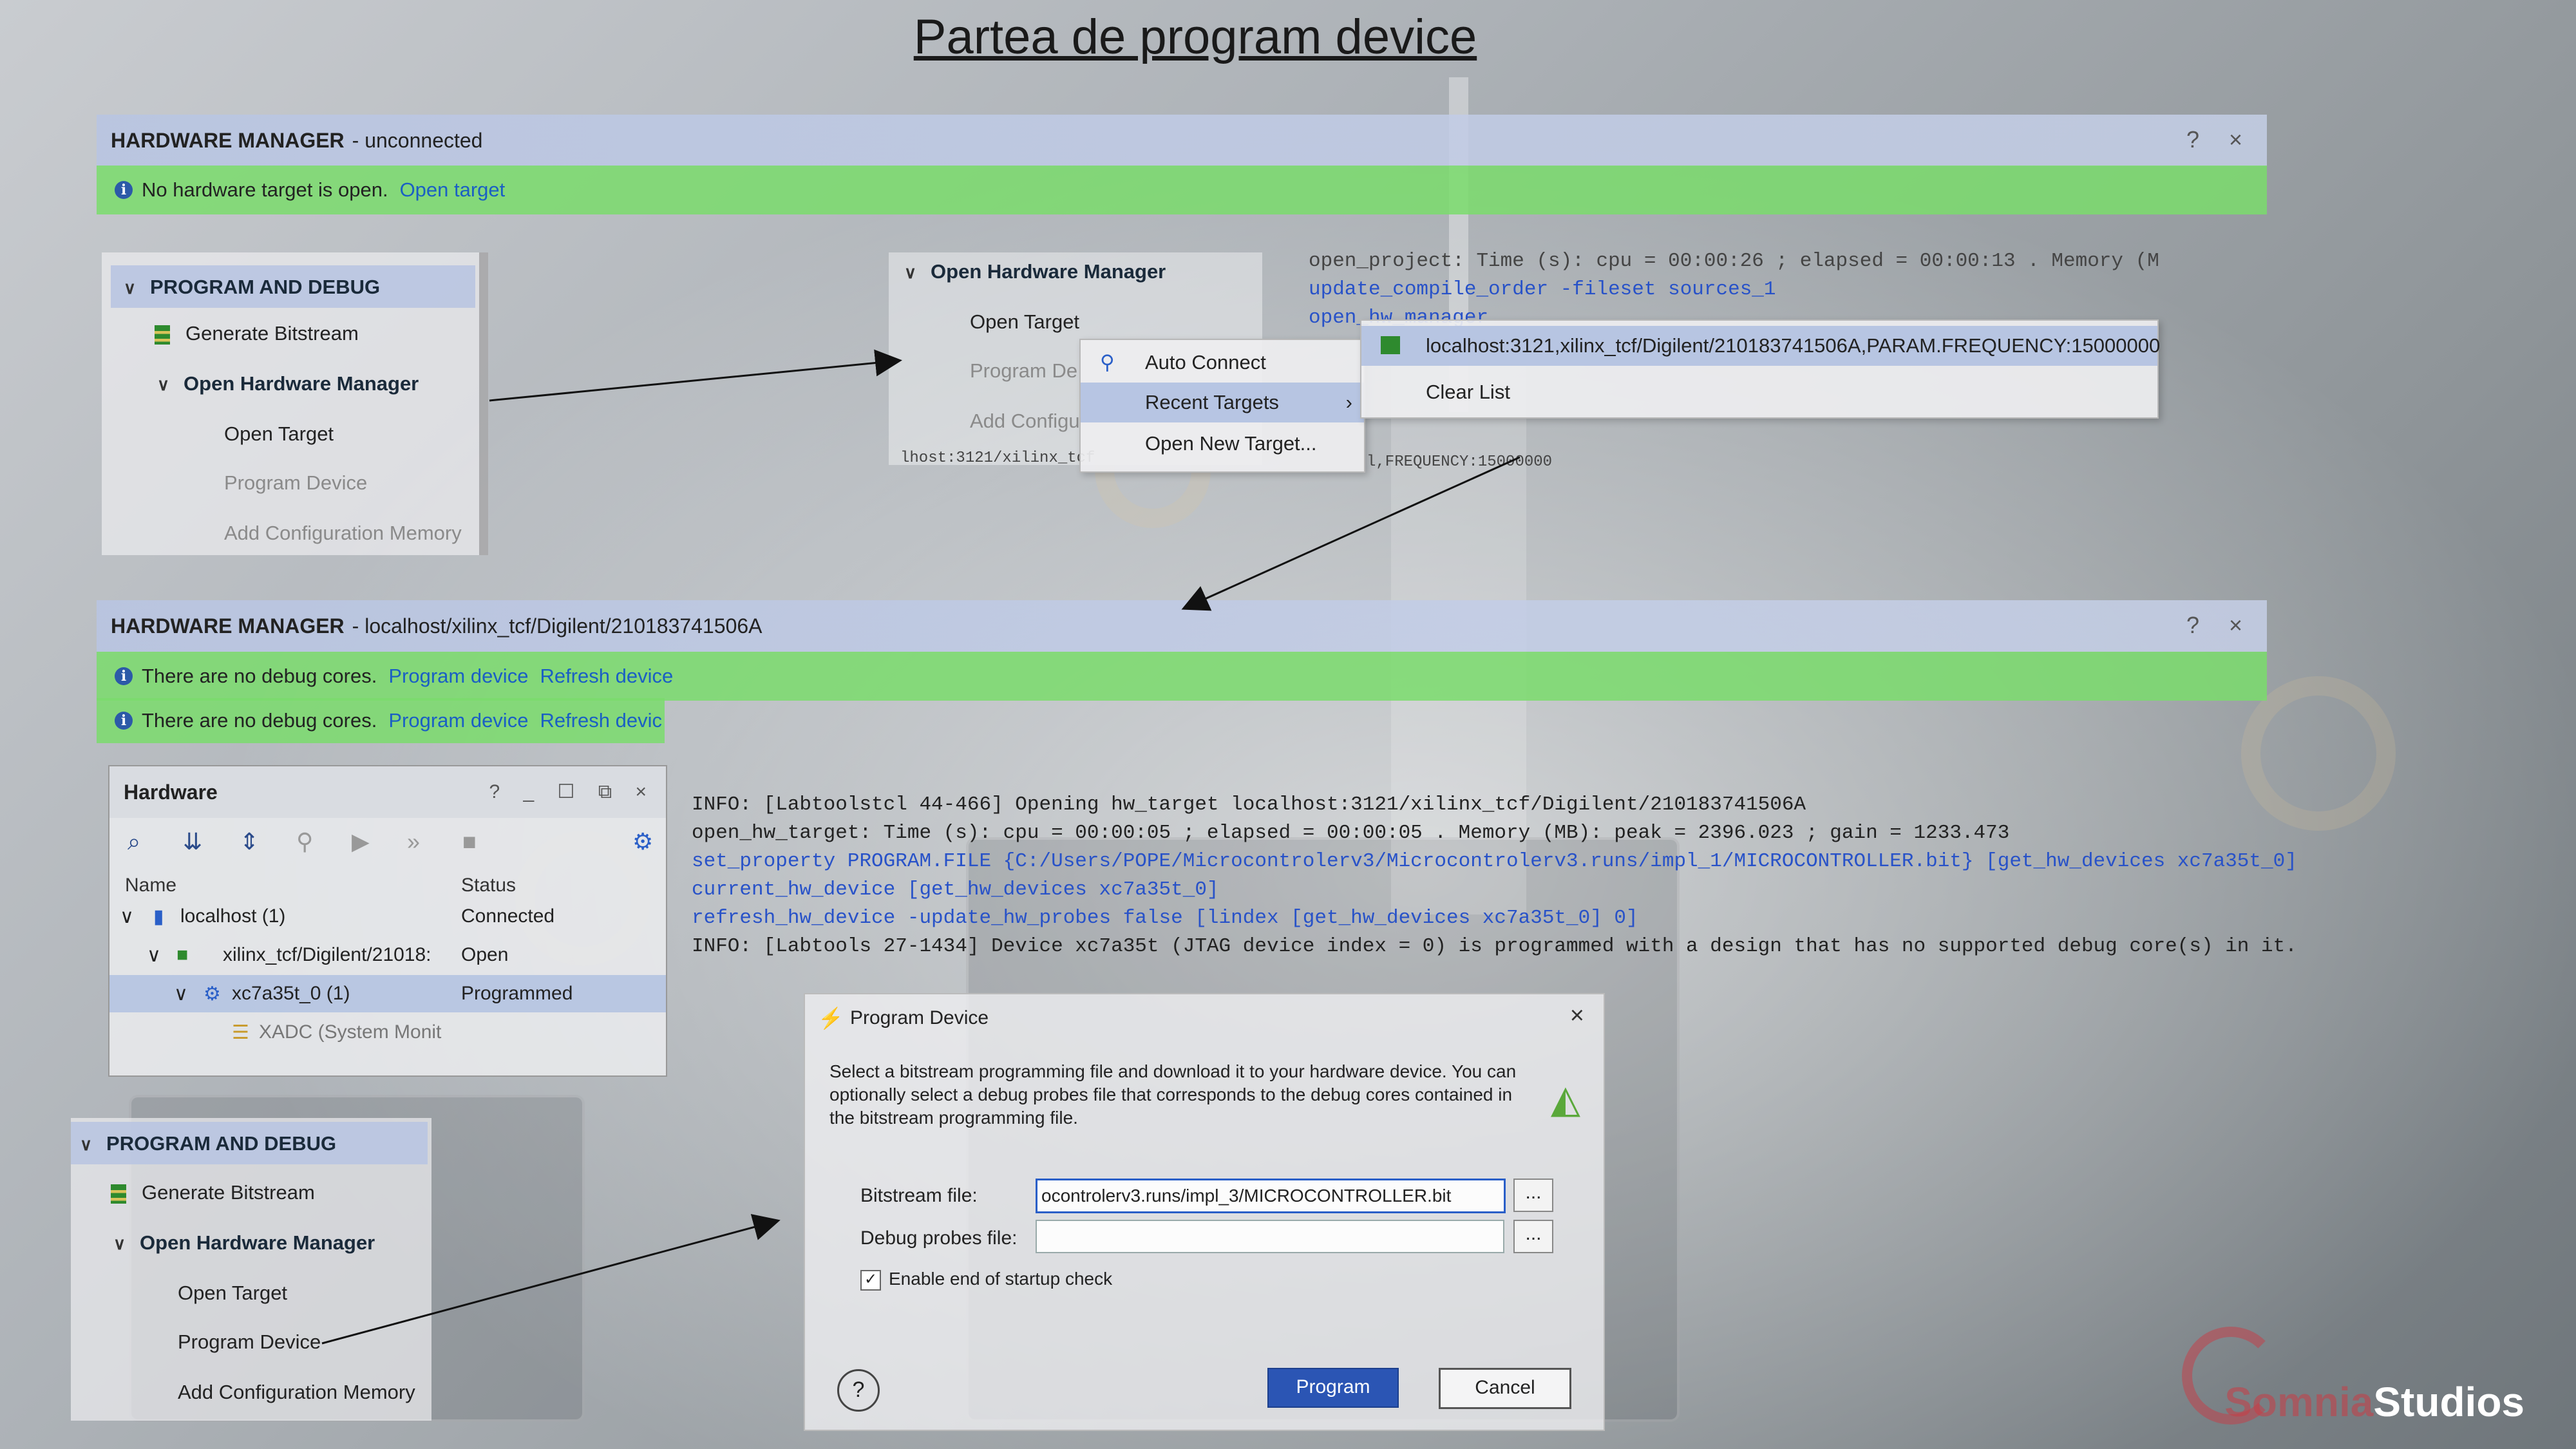 The height and width of the screenshot is (1449, 2576). What do you see at coordinates (1351, 533) in the screenshot?
I see `arrow-to-connected-manager` at bounding box center [1351, 533].